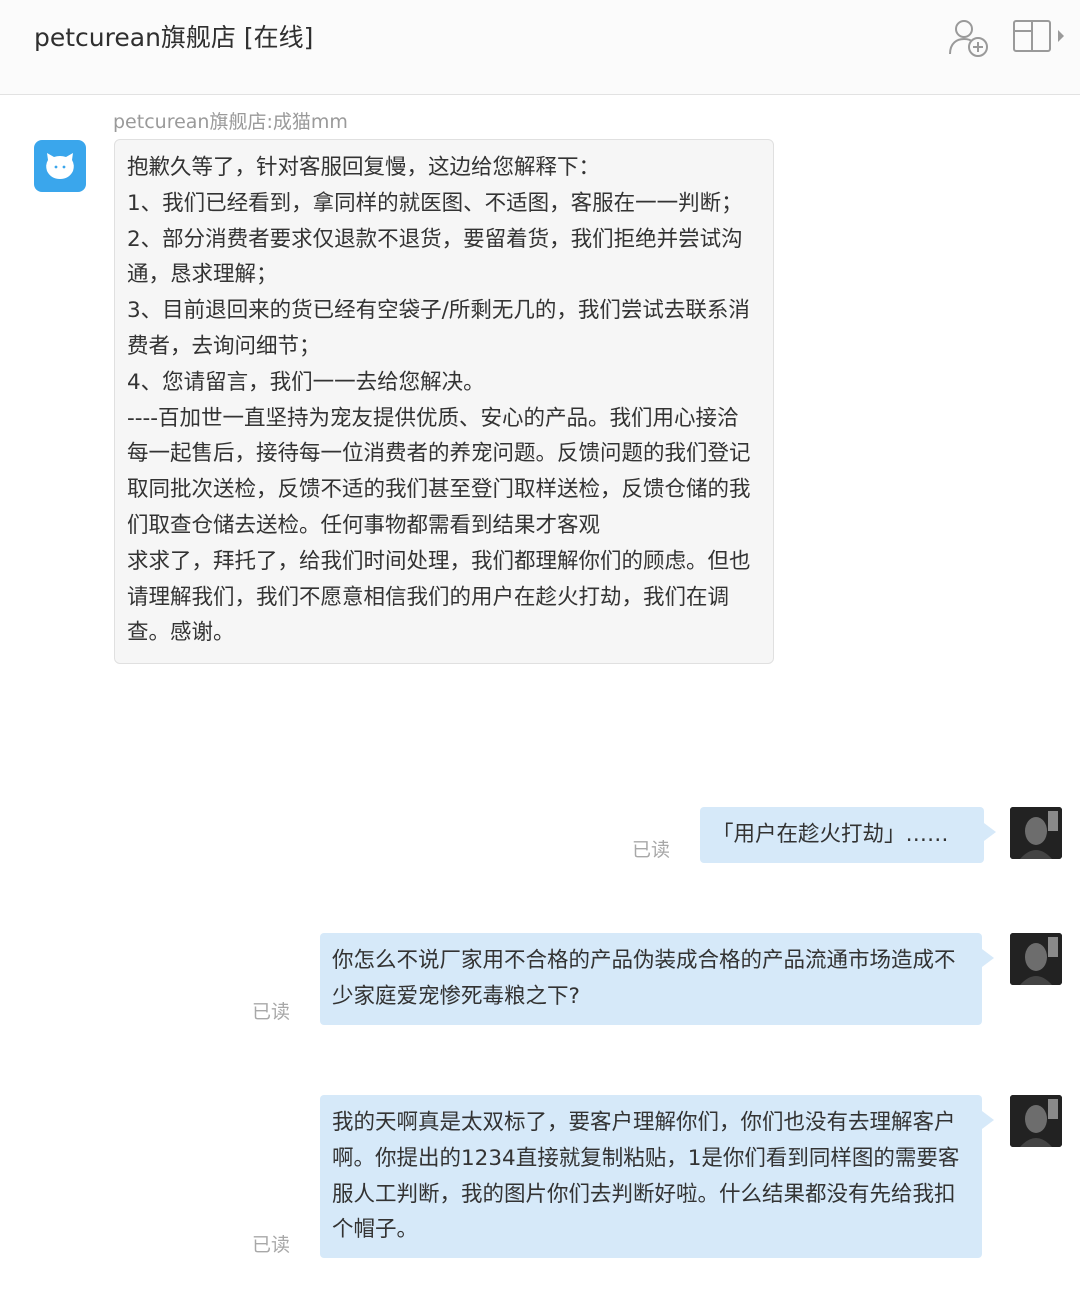  Describe the element at coordinates (174, 37) in the screenshot. I see `chat-title: petcurean旗舰店 [在线]` at that location.